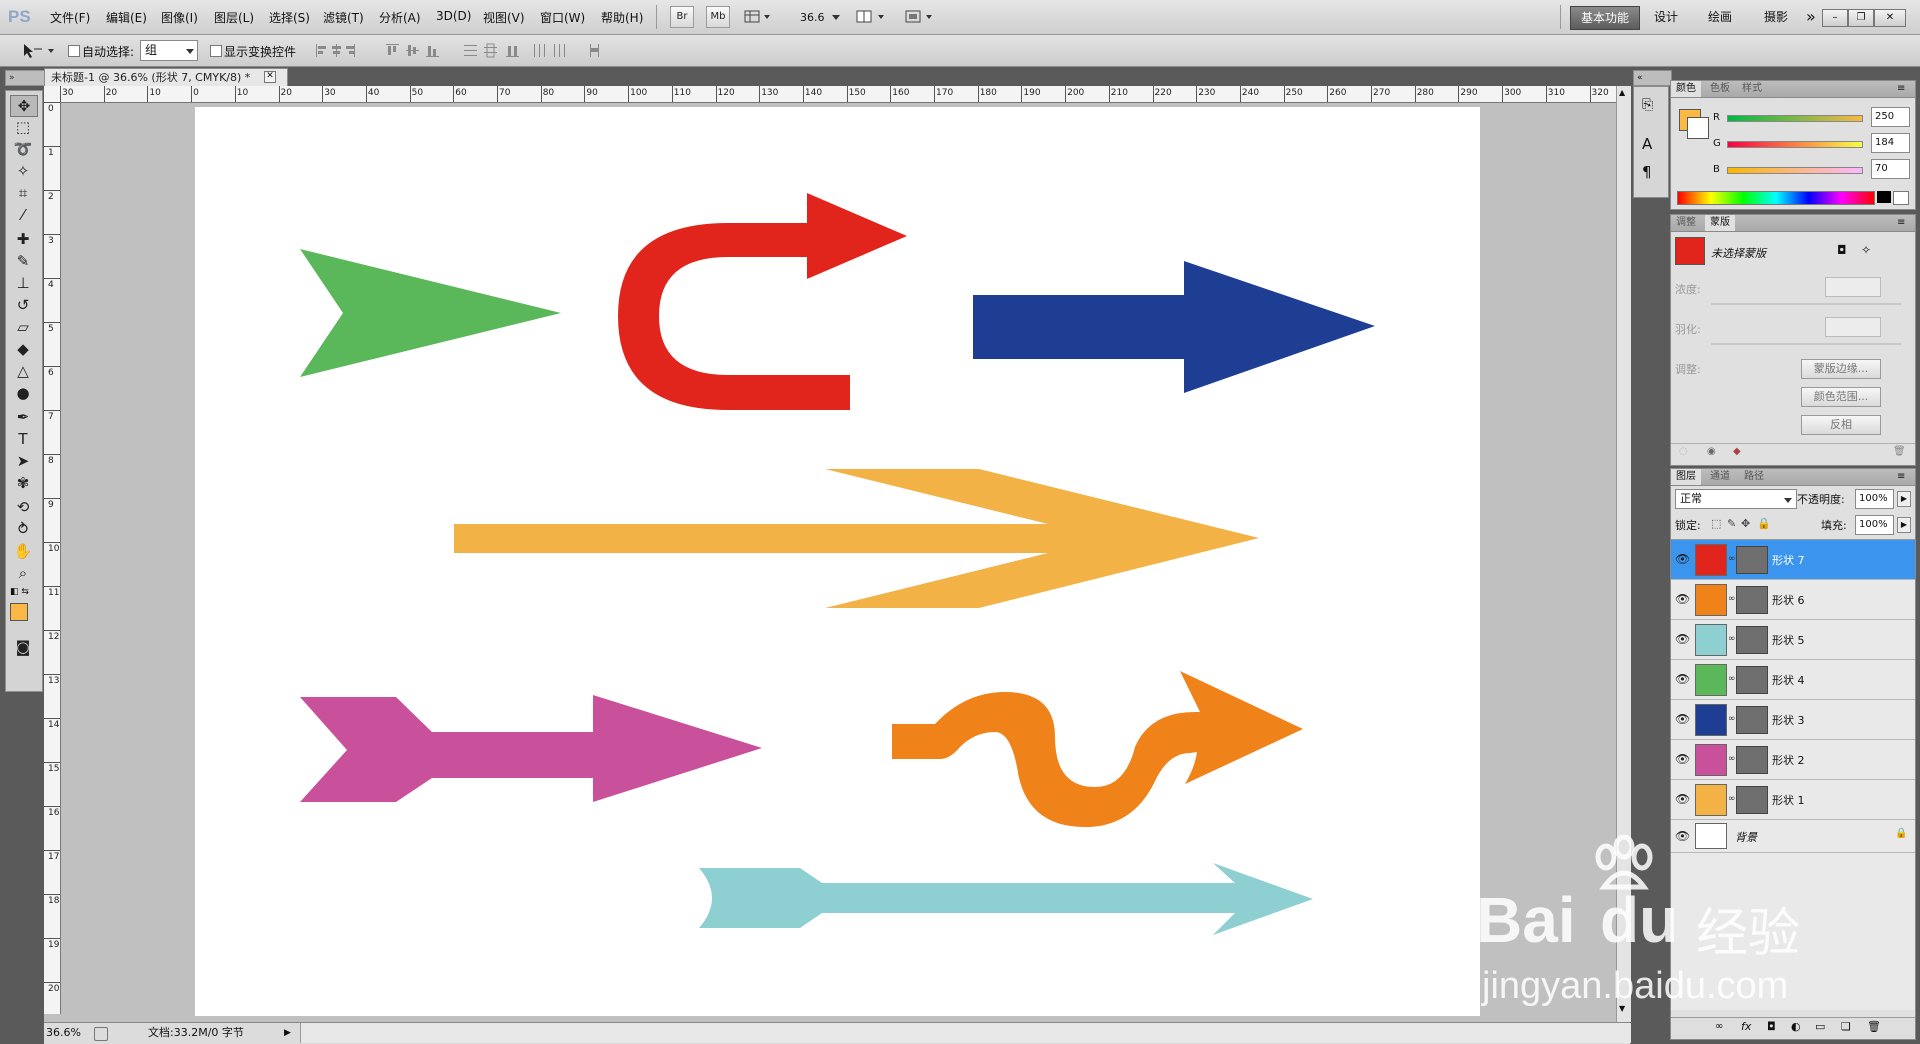 The image size is (1920, 1044). What do you see at coordinates (1686, 223) in the screenshot?
I see `tab-adjustments: 调整` at bounding box center [1686, 223].